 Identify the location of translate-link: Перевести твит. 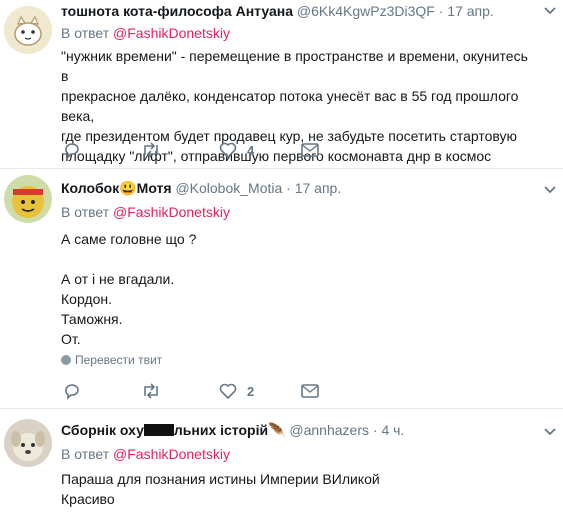
(111, 360).